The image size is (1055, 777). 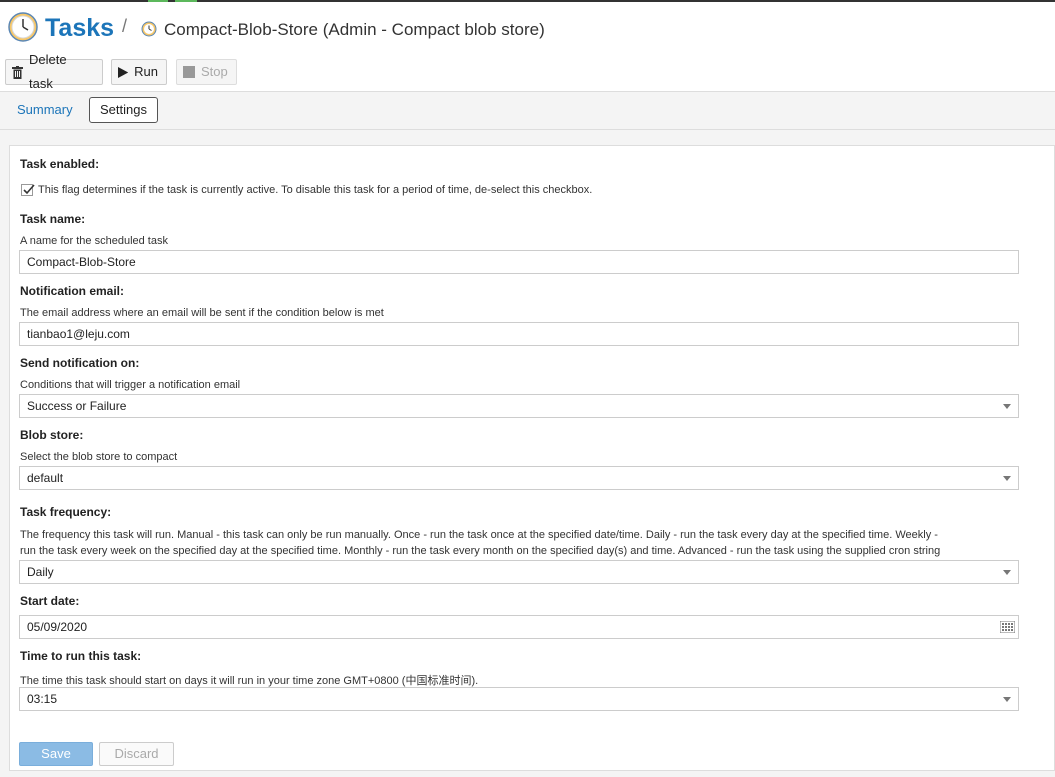 What do you see at coordinates (72, 291) in the screenshot?
I see `notification-email-label: Notification email:` at bounding box center [72, 291].